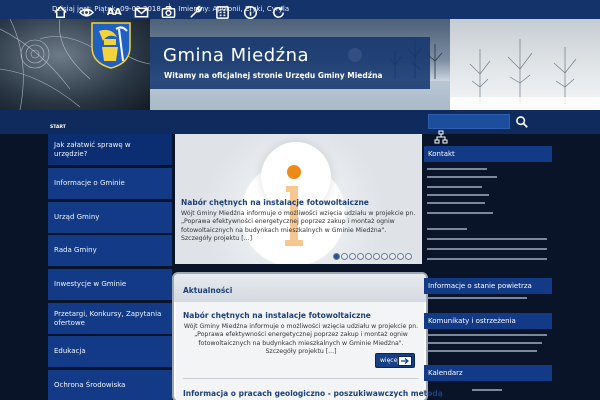  What do you see at coordinates (110, 385) in the screenshot?
I see `nav-item-environment: Ochrona Środowiska` at bounding box center [110, 385].